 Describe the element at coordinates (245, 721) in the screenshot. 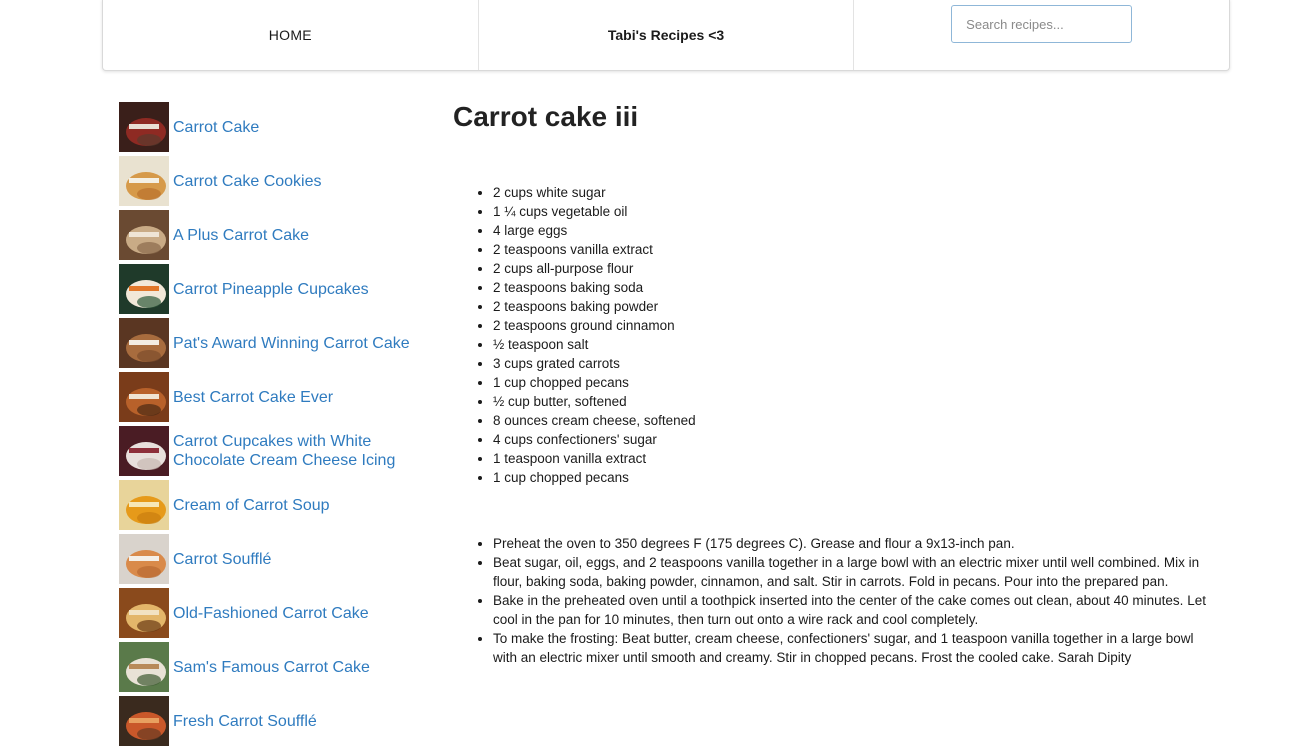

I see `sidebar-recipe-link: Fresh Carrot Soufflé` at that location.